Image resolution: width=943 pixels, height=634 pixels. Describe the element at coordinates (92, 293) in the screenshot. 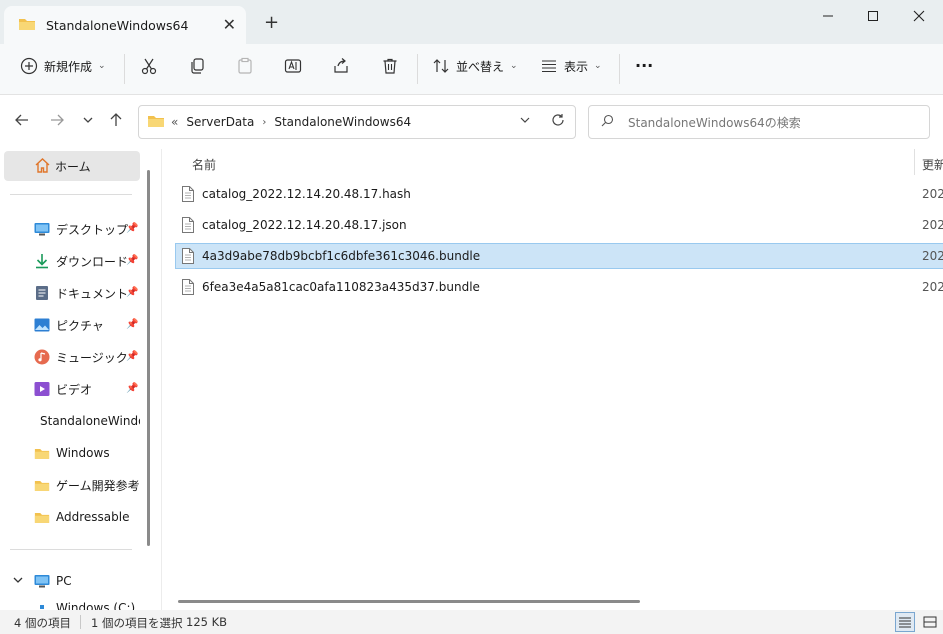

I see `sidebar-item-label: ドキュメント` at that location.